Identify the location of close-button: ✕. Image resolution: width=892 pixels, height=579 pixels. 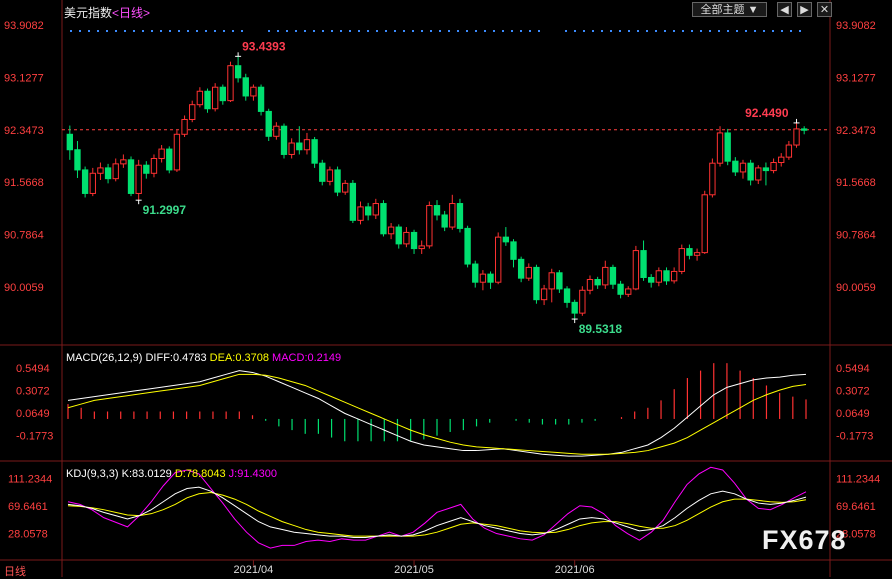
(824, 9).